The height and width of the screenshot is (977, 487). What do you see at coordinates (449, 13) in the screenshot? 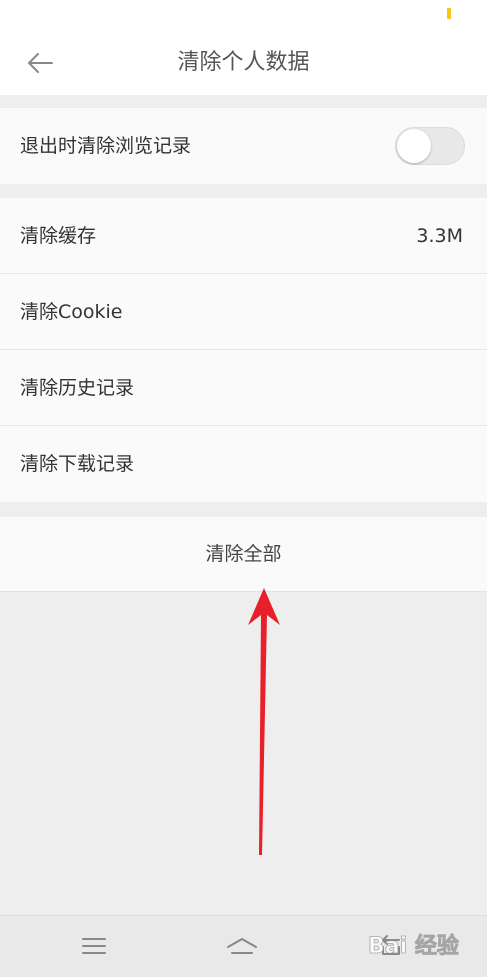
I see `battery-icon` at bounding box center [449, 13].